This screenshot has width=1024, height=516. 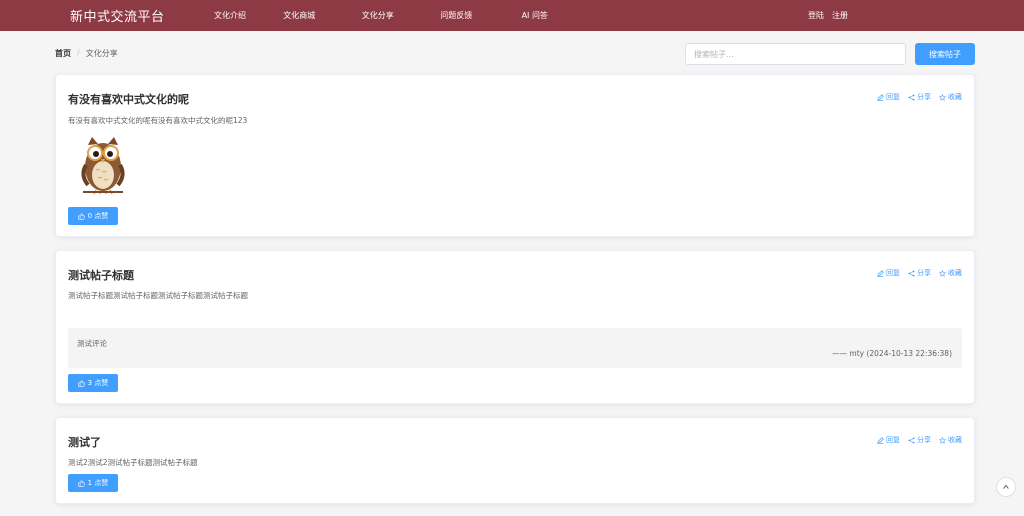 I want to click on login-link: 登陆, so click(x=816, y=15).